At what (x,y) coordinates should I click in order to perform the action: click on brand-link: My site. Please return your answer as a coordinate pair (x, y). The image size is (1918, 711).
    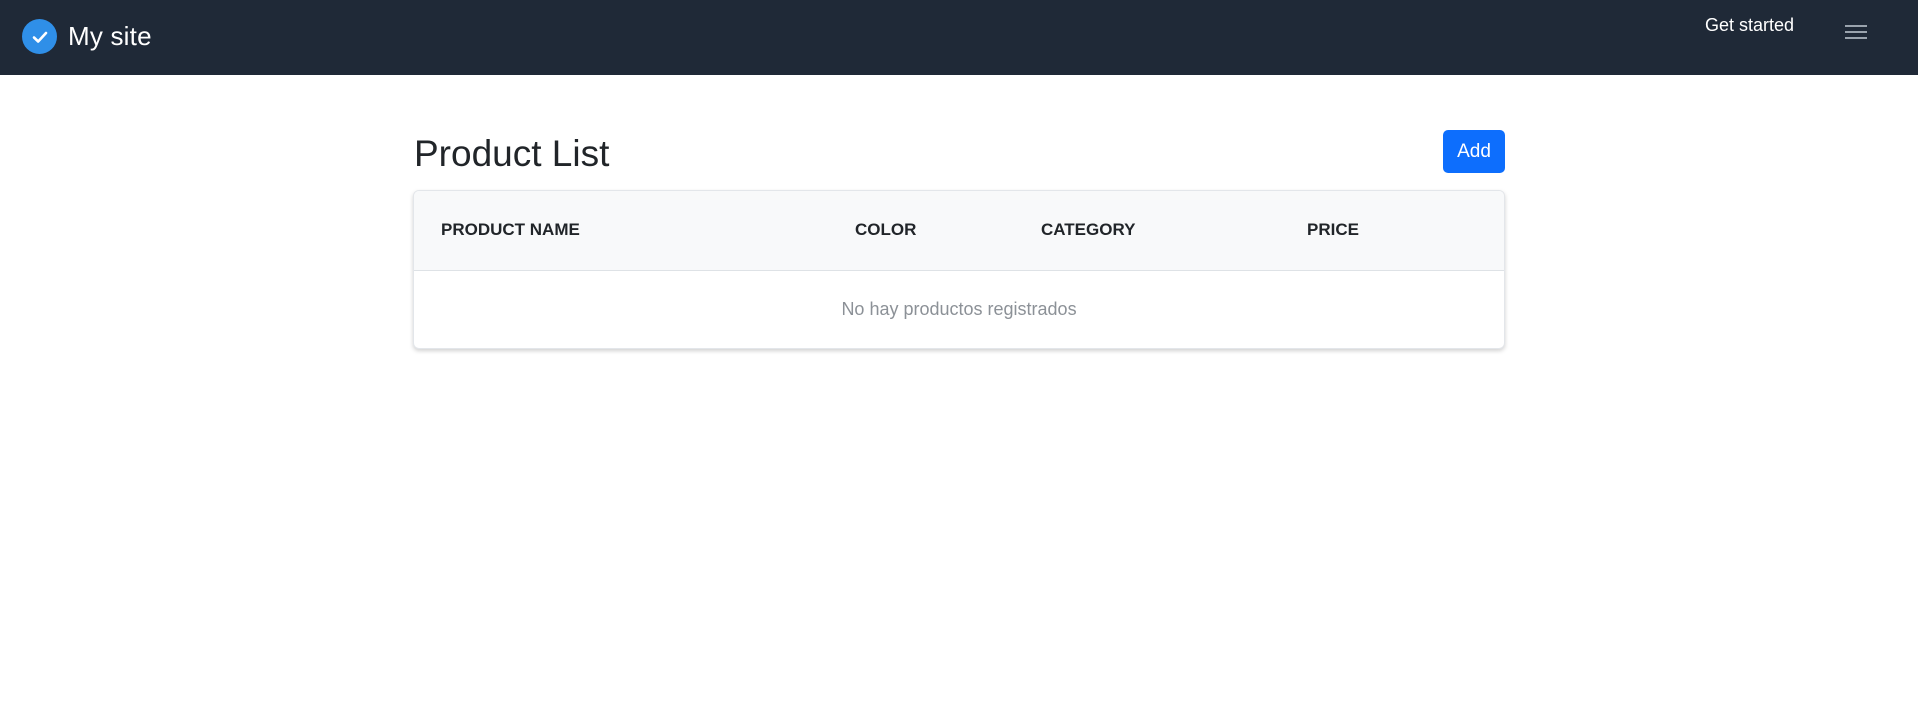
    Looking at the image, I should click on (87, 36).